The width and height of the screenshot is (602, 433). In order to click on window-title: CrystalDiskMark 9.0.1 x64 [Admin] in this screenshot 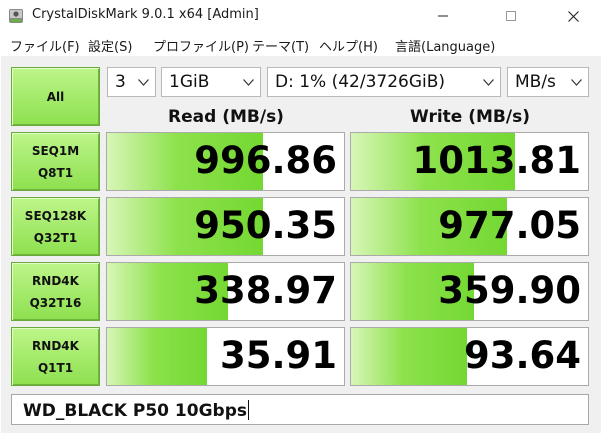, I will do `click(145, 14)`.